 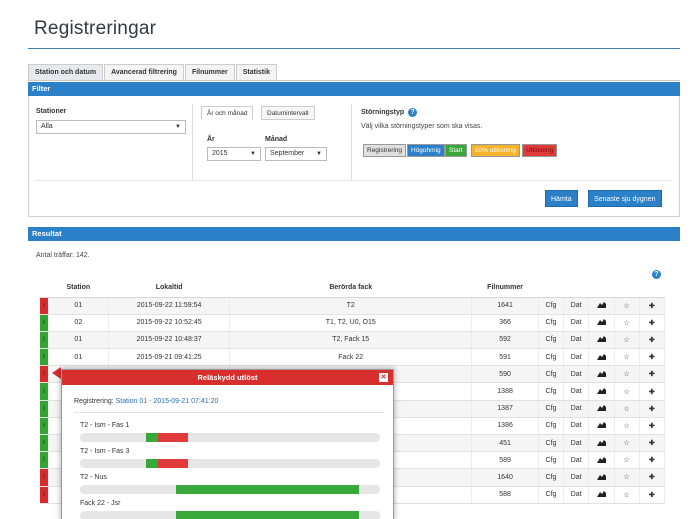 What do you see at coordinates (256, 72) in the screenshot?
I see `tab-statistik: Statistik` at bounding box center [256, 72].